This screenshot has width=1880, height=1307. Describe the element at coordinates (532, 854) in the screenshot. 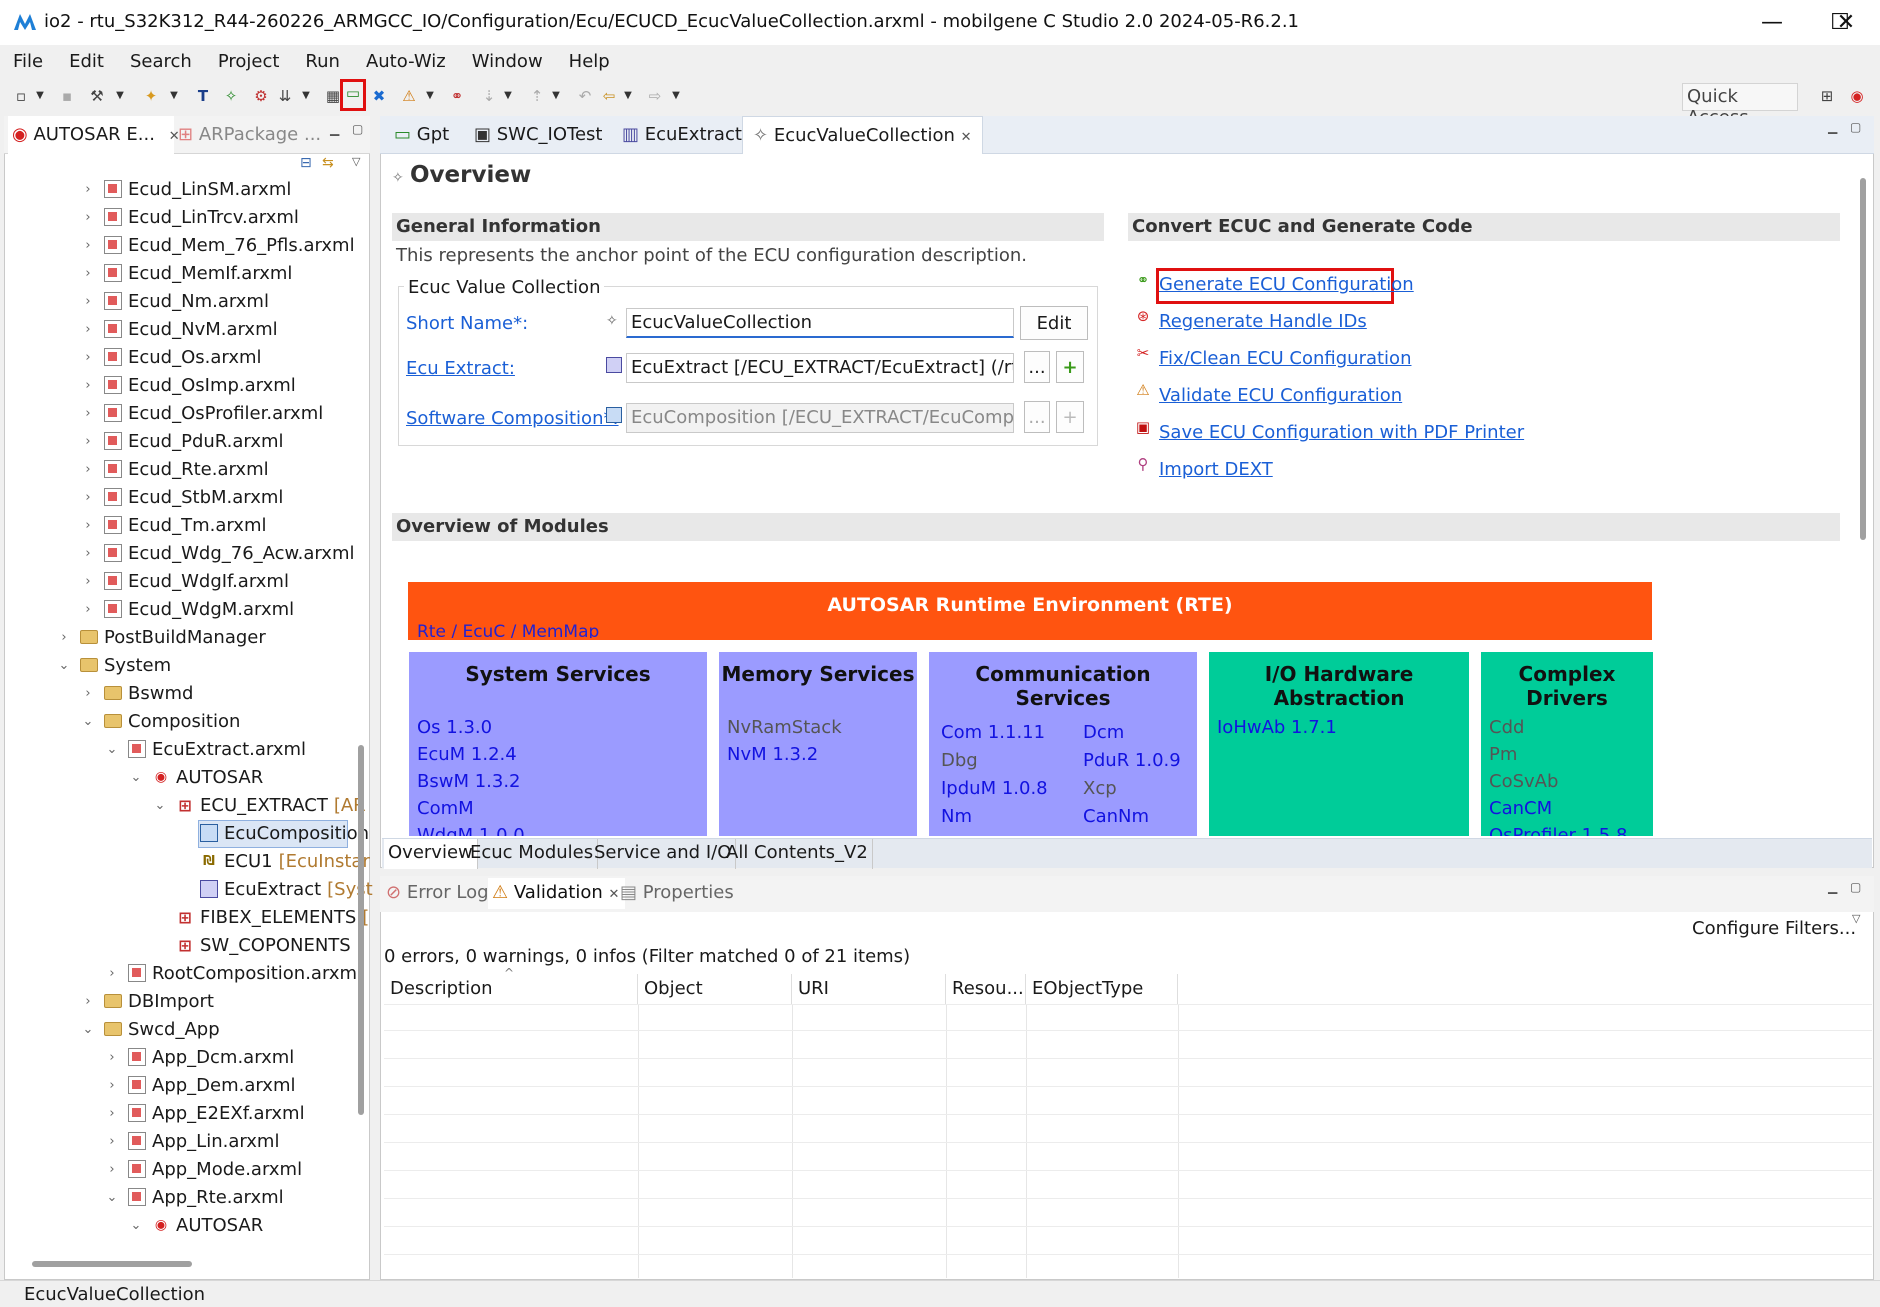

I see `page-tab-ecuc-modules: Ecuc Modules` at that location.